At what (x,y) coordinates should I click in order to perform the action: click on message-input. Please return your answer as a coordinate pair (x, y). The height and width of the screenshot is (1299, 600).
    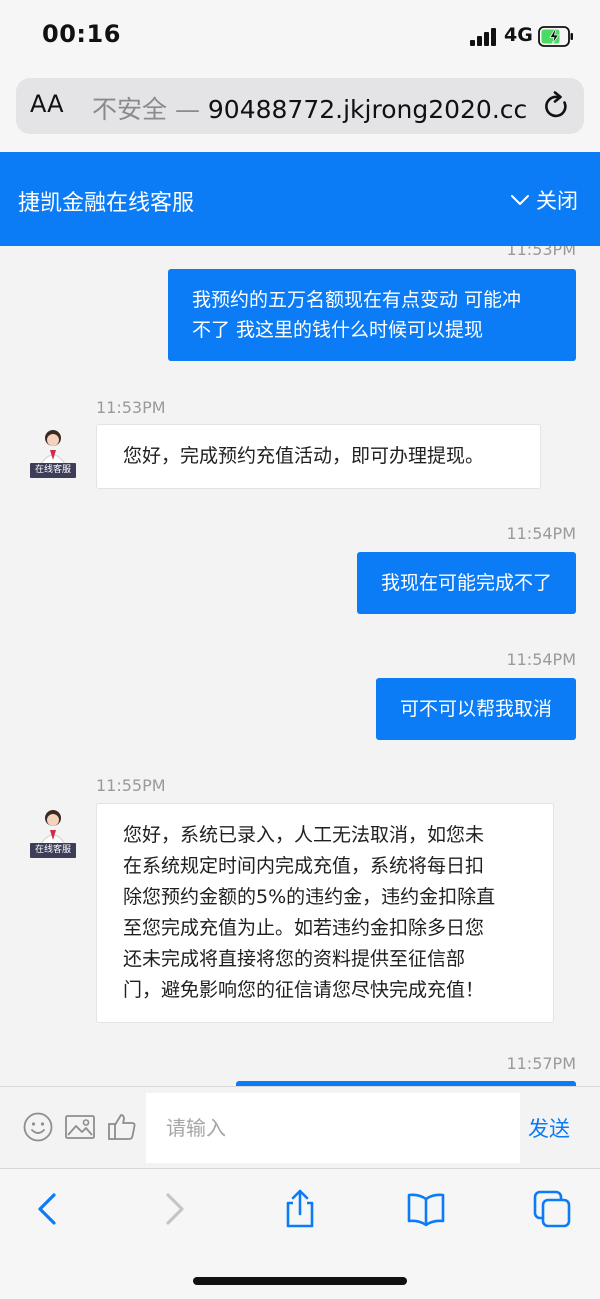
    Looking at the image, I should click on (333, 1128).